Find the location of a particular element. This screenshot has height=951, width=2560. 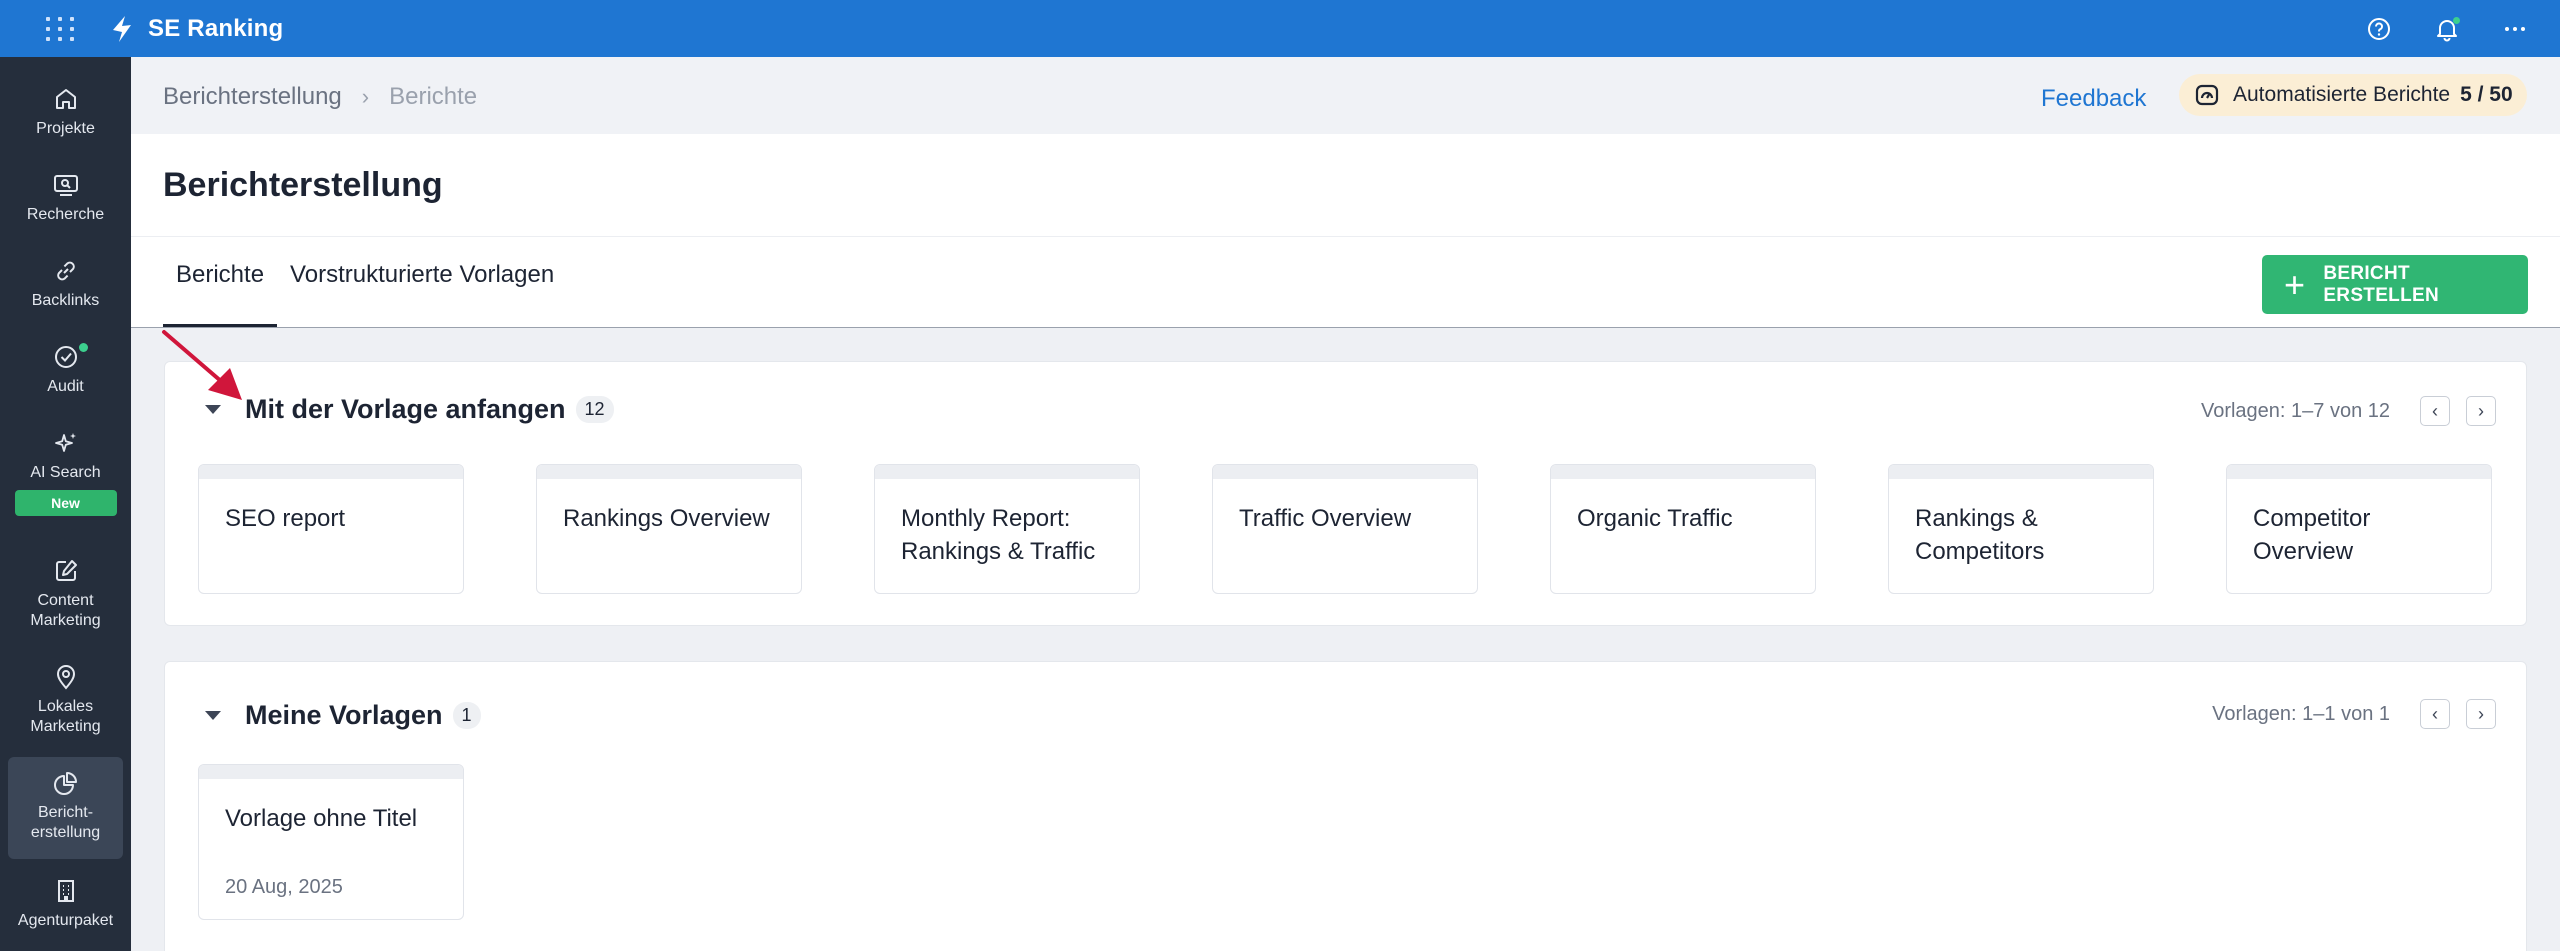

card-title: Rankings & Competitors is located at coordinates (1980, 535).